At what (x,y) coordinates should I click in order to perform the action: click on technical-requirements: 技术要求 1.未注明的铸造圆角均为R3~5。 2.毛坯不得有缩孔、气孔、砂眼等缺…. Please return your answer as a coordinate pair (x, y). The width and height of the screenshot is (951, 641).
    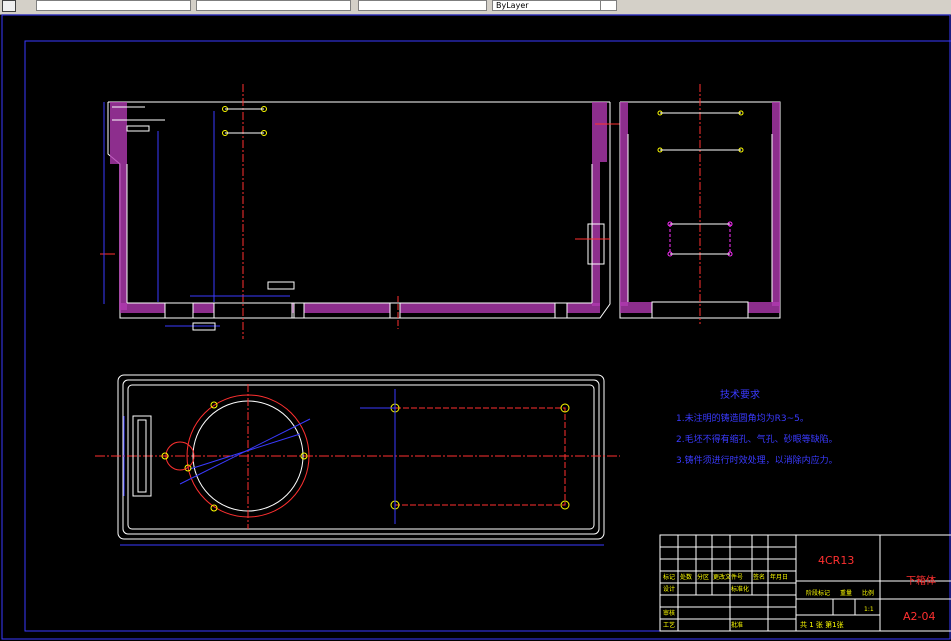
    Looking at the image, I should click on (757, 427).